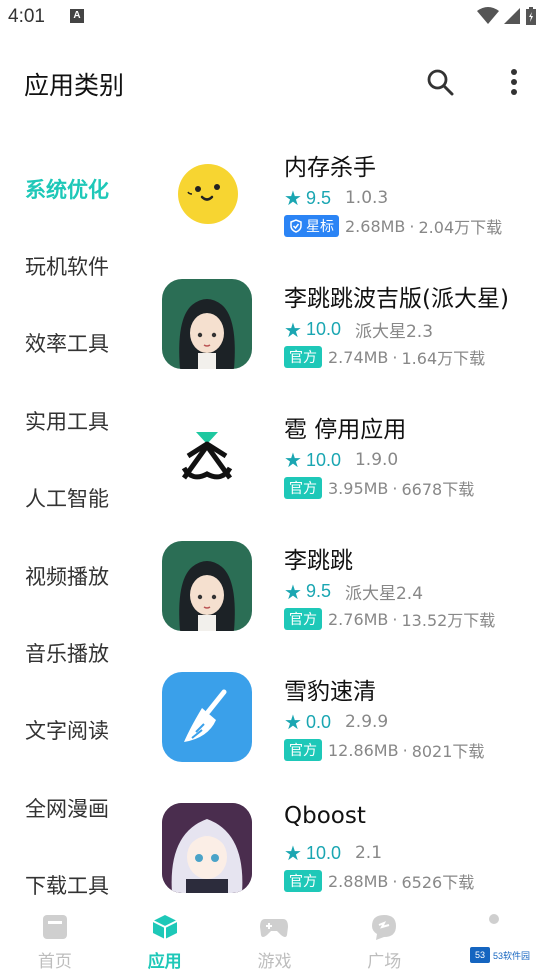 This screenshot has height=980, width=549. Describe the element at coordinates (531, 16) in the screenshot. I see `battery-icon` at that location.